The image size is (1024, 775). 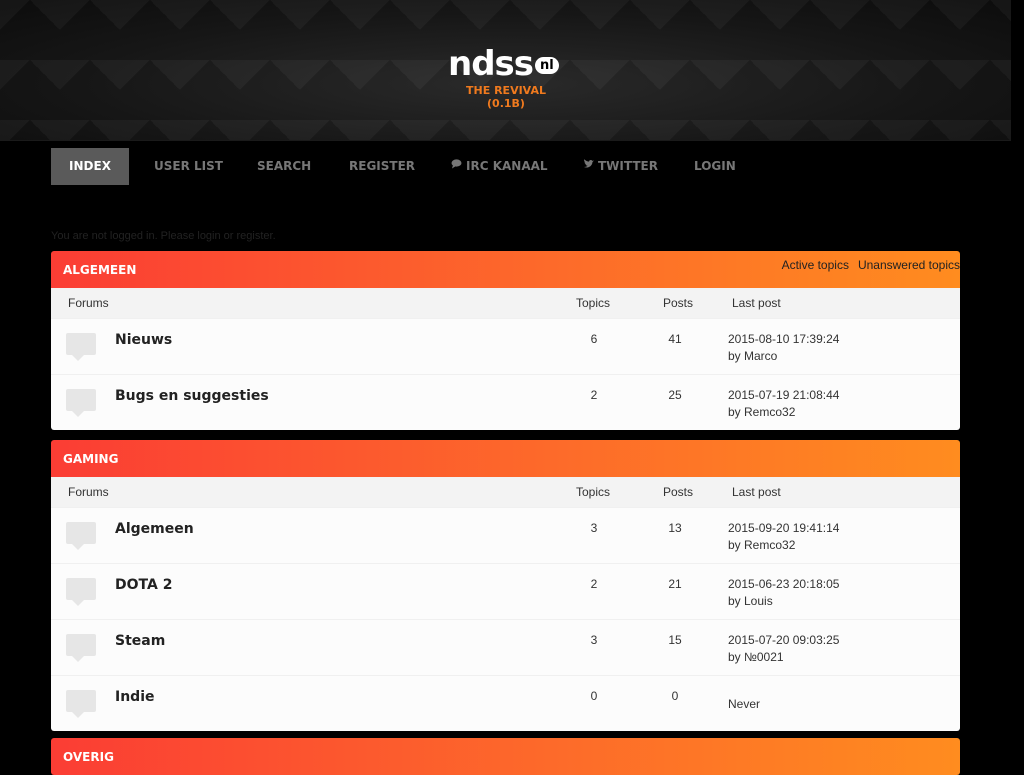 What do you see at coordinates (675, 395) in the screenshot?
I see `forum-posts: 25` at bounding box center [675, 395].